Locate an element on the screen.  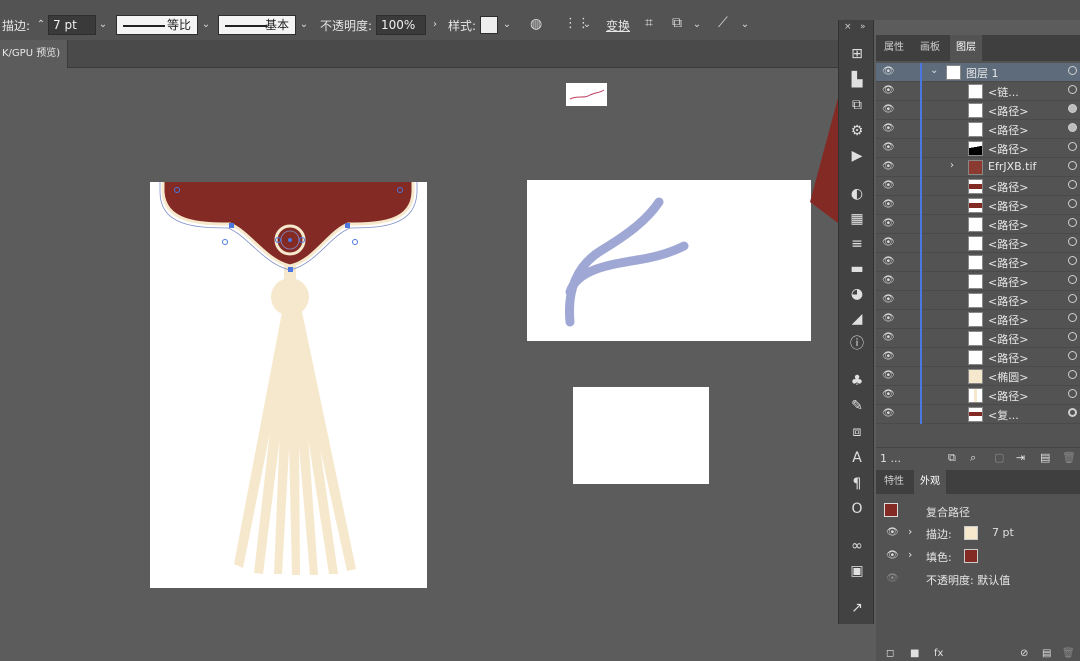
layer-name: EfrJXB.tif is located at coordinates (1012, 166).